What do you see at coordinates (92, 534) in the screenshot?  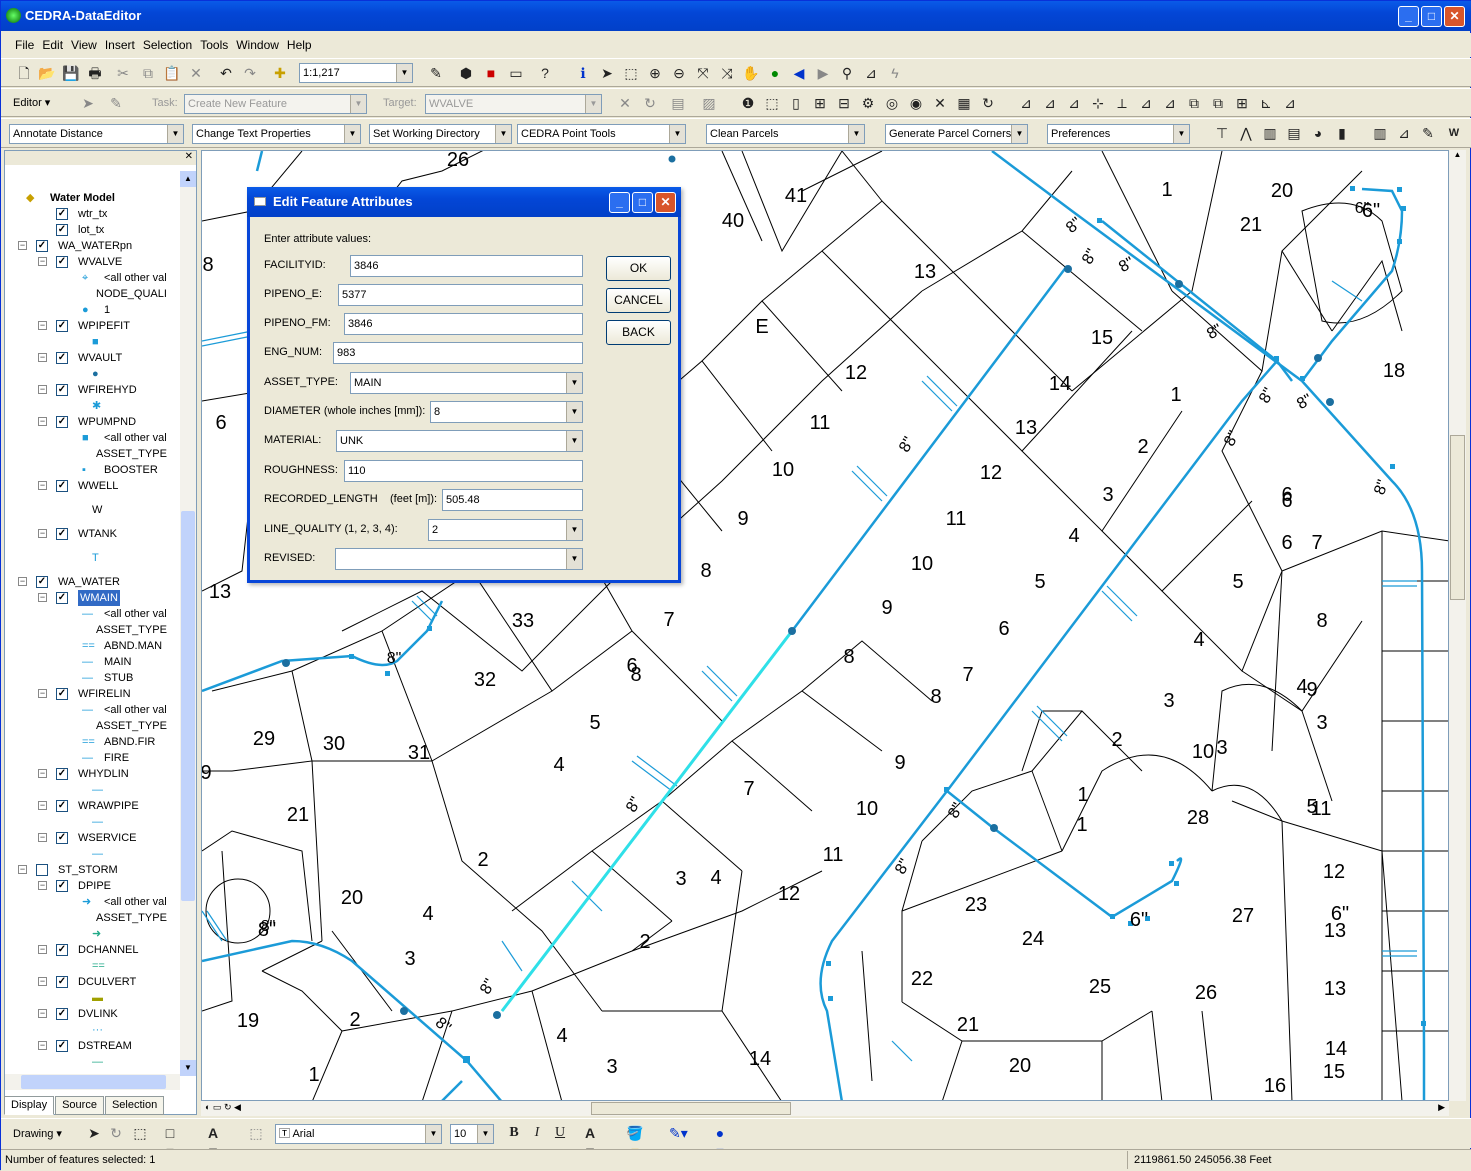 I see `toc-row: − ✓ WTANK` at bounding box center [92, 534].